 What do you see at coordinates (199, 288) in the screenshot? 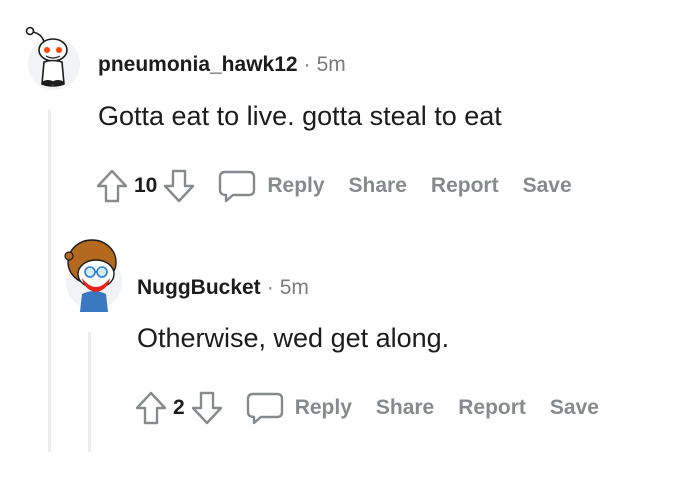
I see `username: NuggBucket` at bounding box center [199, 288].